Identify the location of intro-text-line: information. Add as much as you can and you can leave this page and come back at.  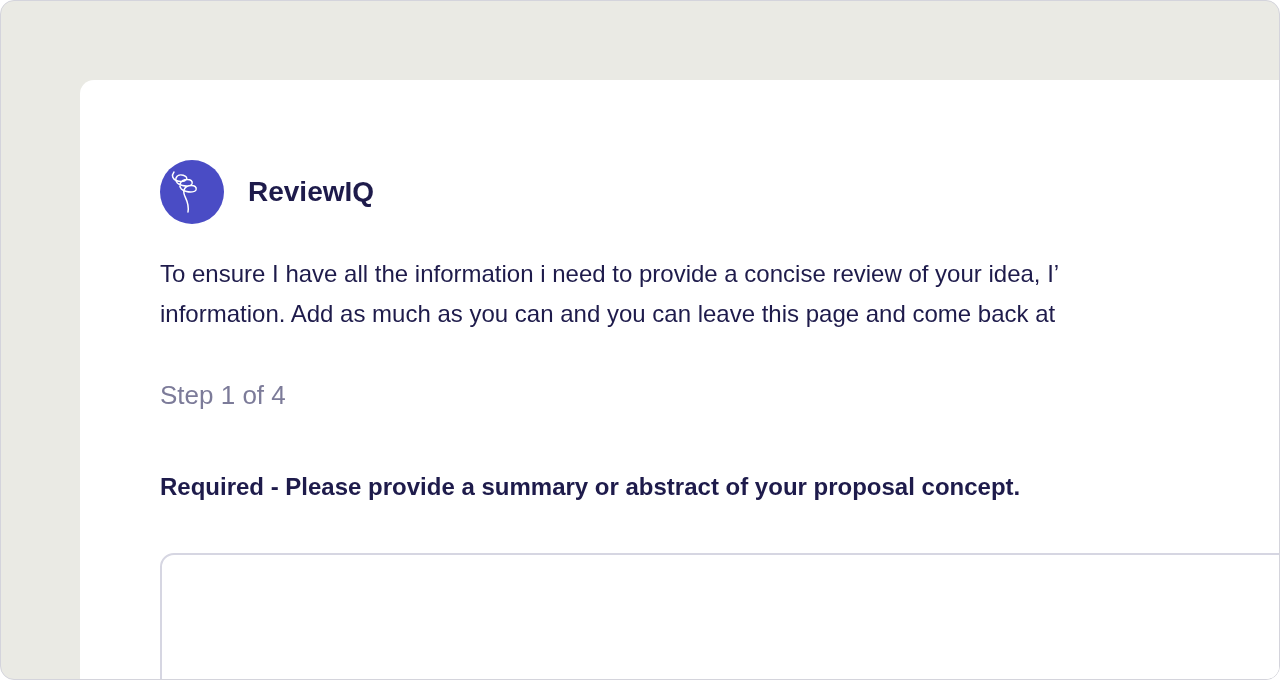
(608, 314).